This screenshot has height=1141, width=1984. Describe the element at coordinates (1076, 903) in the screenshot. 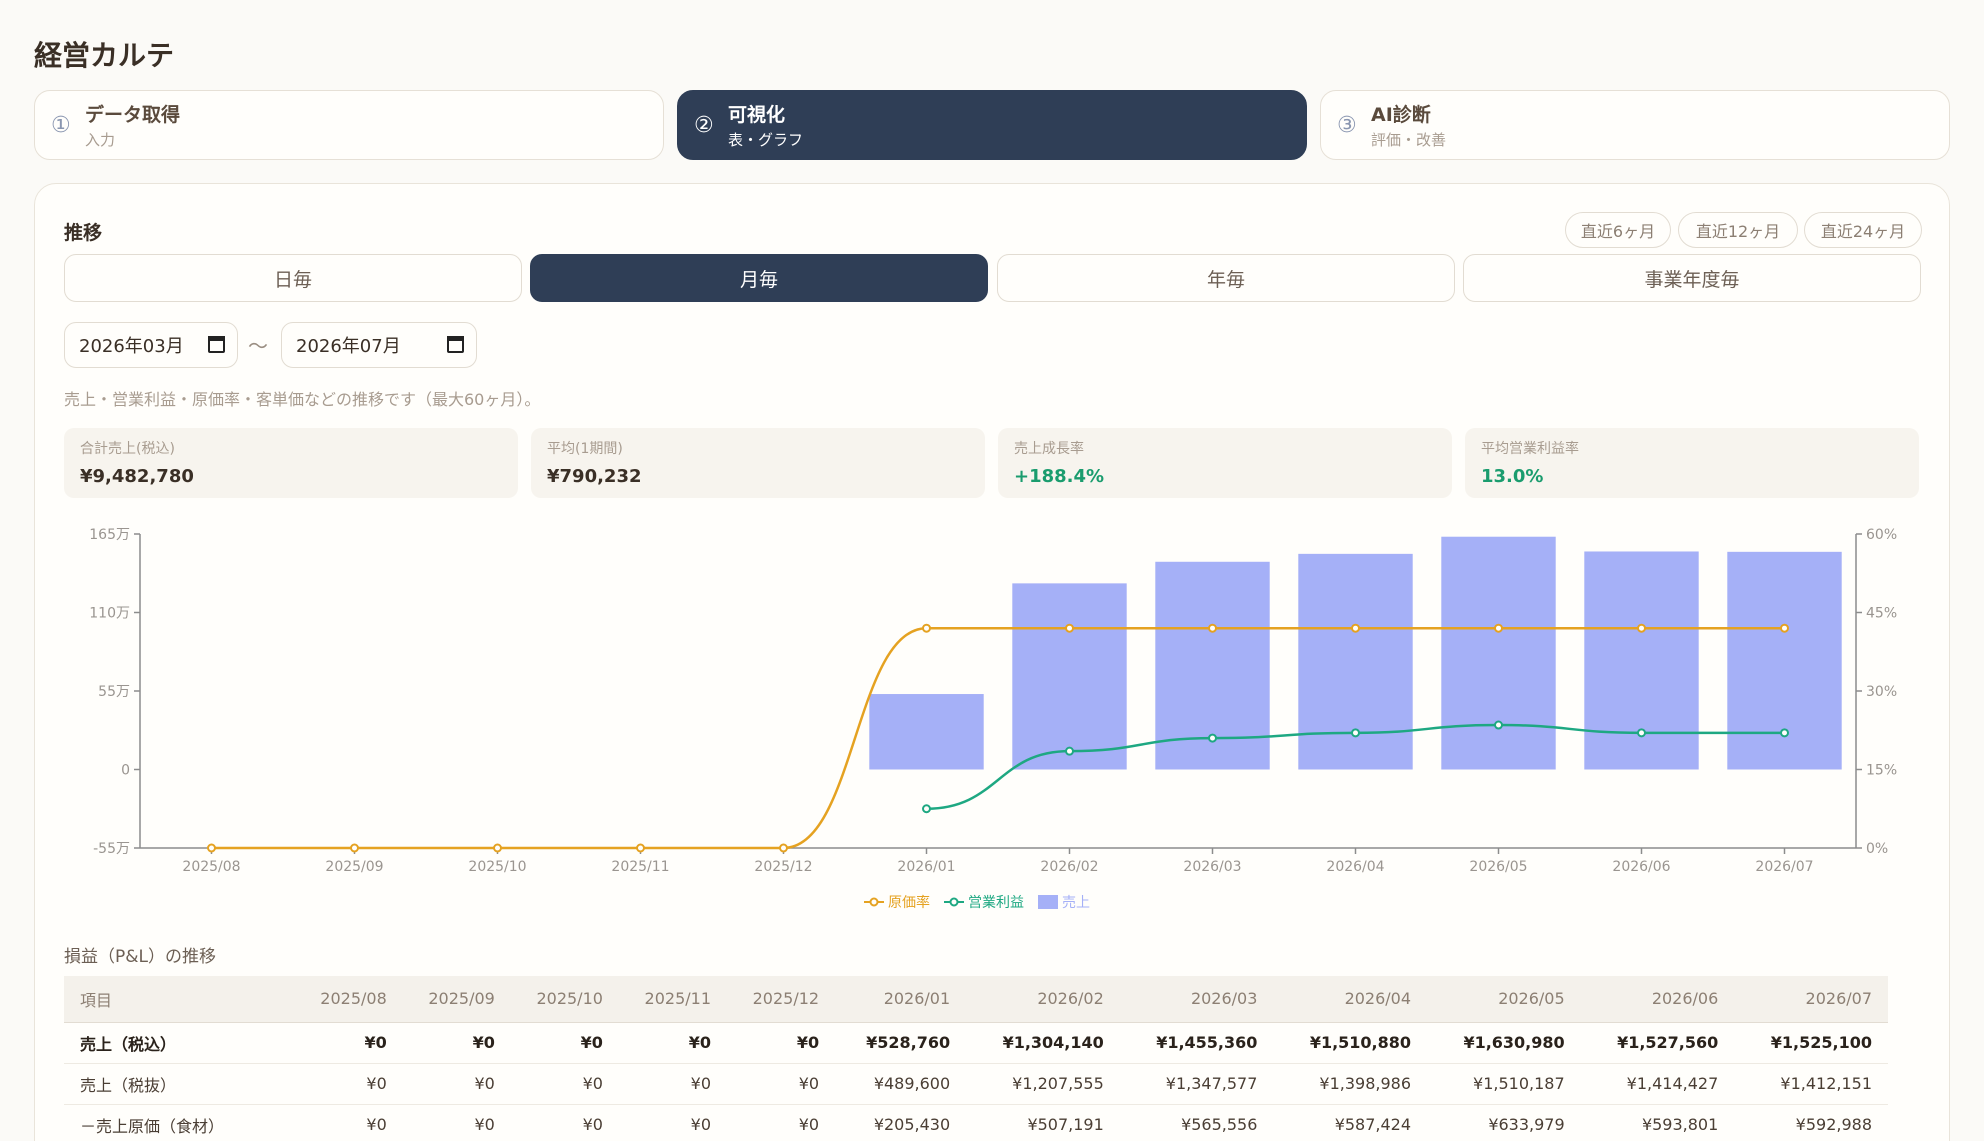

I see `legend-label: 売上` at that location.